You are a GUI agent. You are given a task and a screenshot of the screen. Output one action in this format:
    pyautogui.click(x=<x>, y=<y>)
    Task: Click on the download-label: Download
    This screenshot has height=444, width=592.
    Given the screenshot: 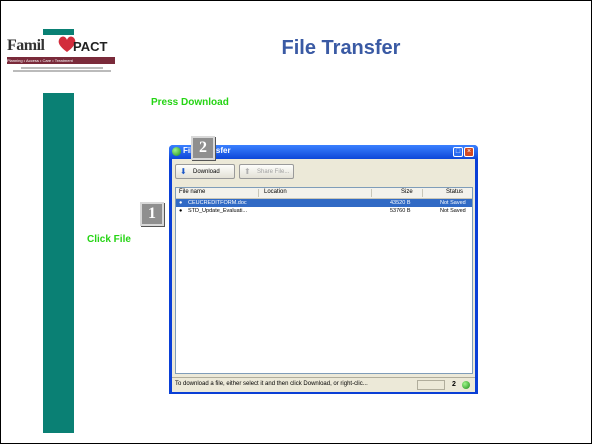 What is the action you would take?
    pyautogui.click(x=206, y=172)
    